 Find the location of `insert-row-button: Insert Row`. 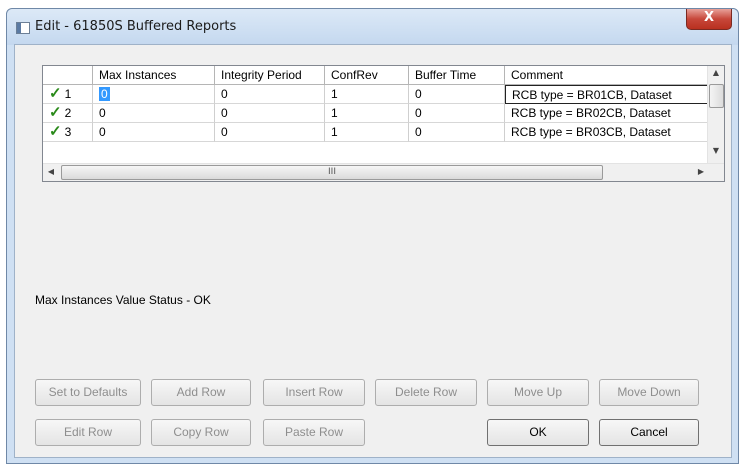

insert-row-button: Insert Row is located at coordinates (314, 392).